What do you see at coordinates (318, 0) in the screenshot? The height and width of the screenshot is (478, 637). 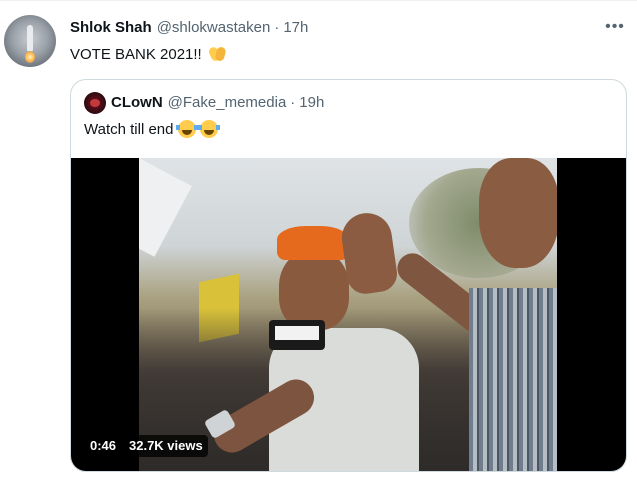 I see `top-divider` at bounding box center [318, 0].